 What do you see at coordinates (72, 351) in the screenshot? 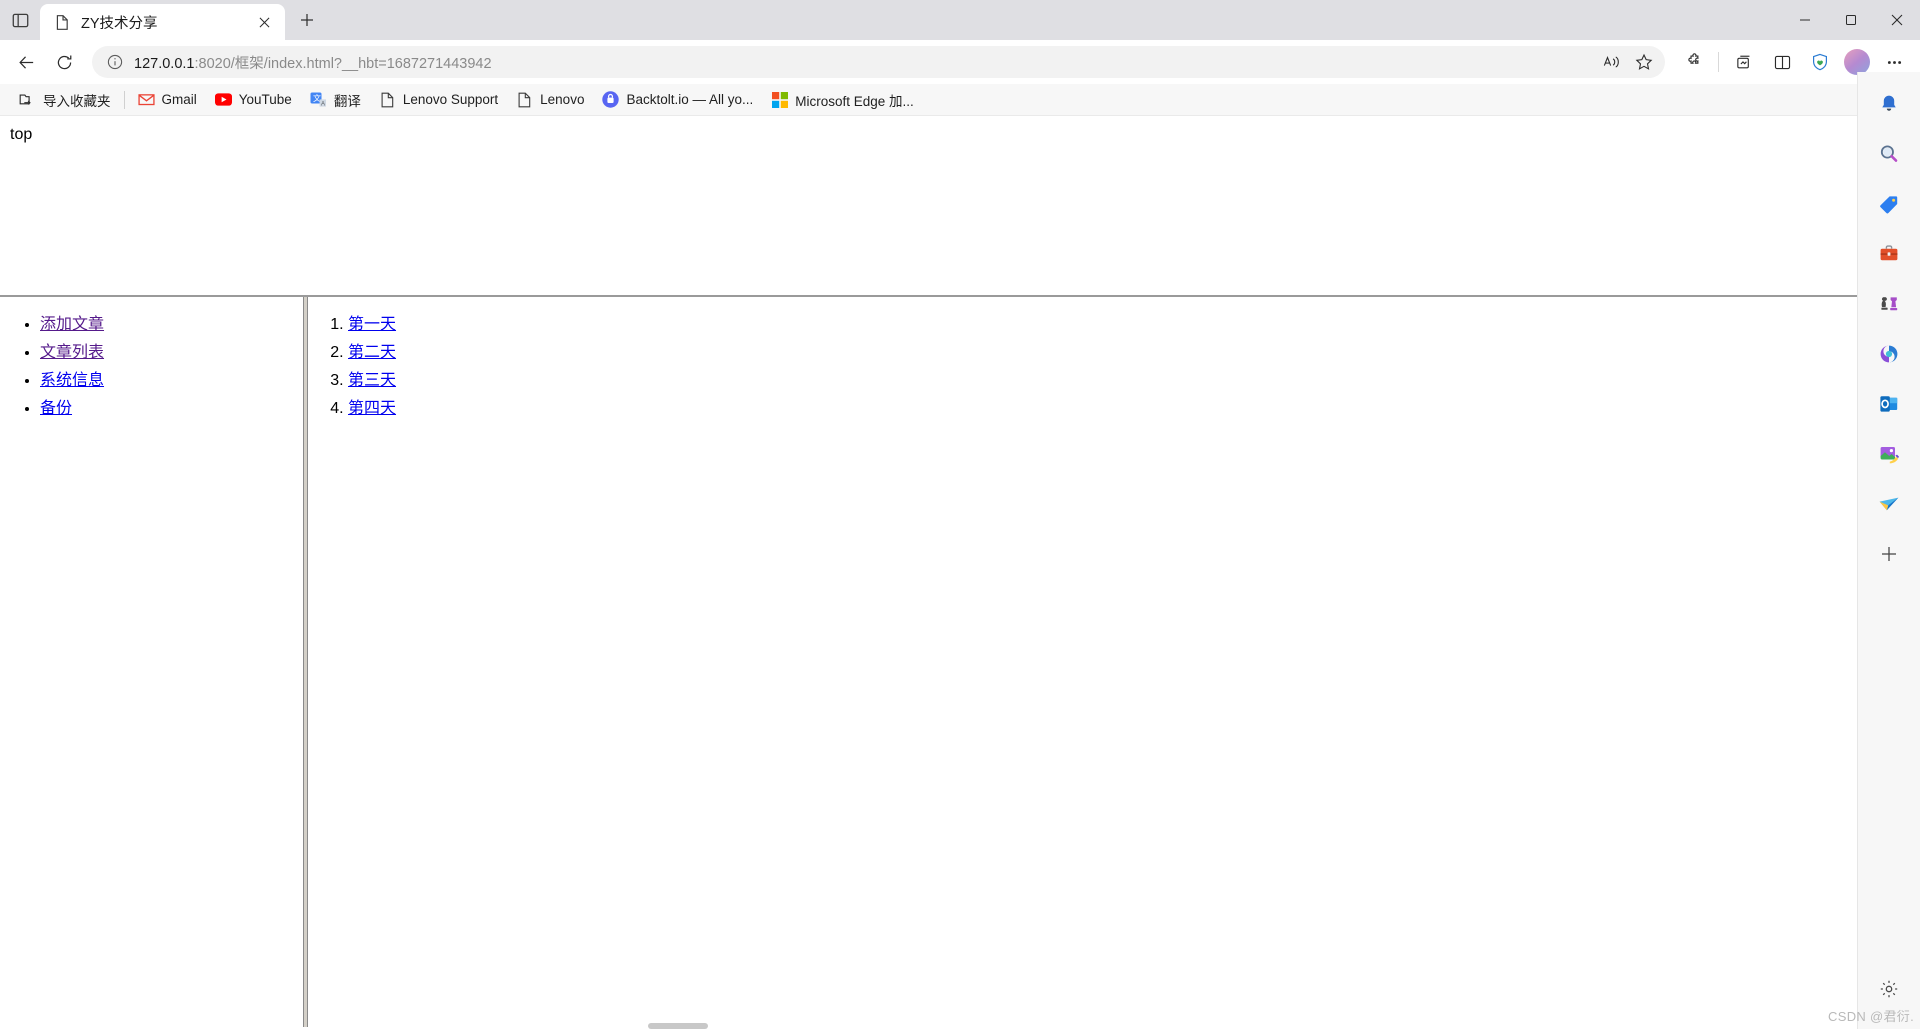
I see `link-article-list: 文章列表` at bounding box center [72, 351].